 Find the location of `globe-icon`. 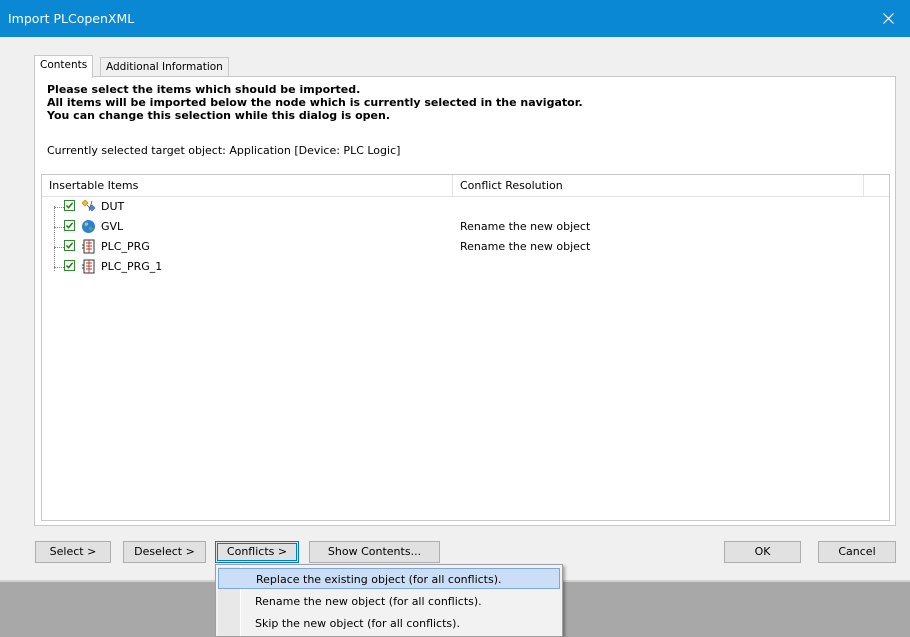

globe-icon is located at coordinates (88, 226).